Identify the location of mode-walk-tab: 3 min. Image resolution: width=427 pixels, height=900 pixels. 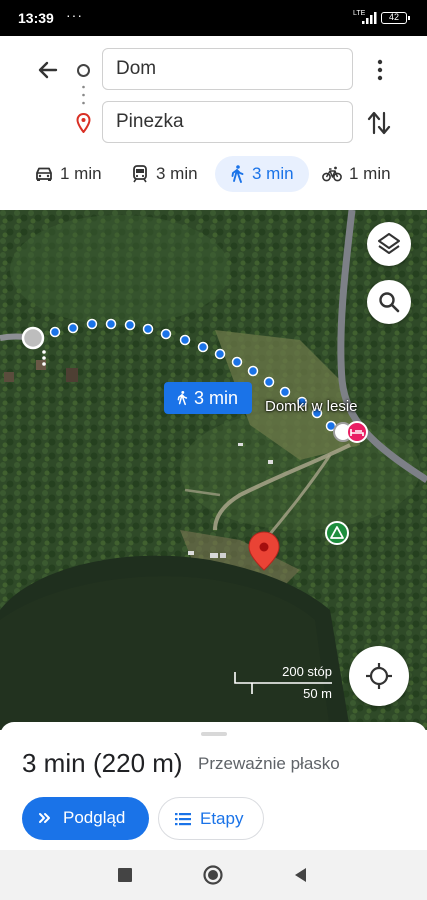
(262, 174).